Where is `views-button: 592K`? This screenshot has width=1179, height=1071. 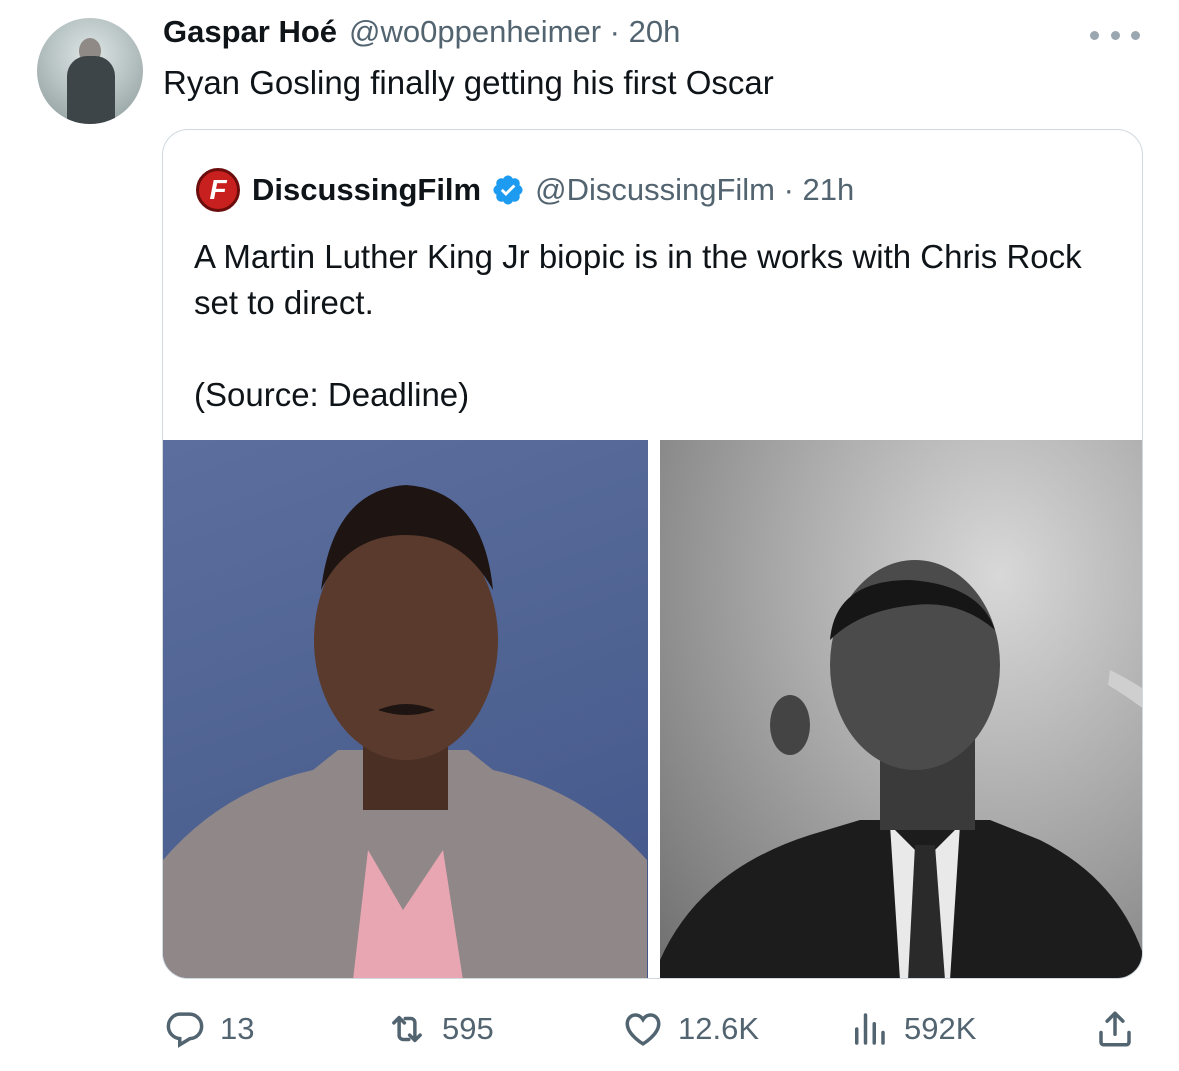 views-button: 592K is located at coordinates (912, 1029).